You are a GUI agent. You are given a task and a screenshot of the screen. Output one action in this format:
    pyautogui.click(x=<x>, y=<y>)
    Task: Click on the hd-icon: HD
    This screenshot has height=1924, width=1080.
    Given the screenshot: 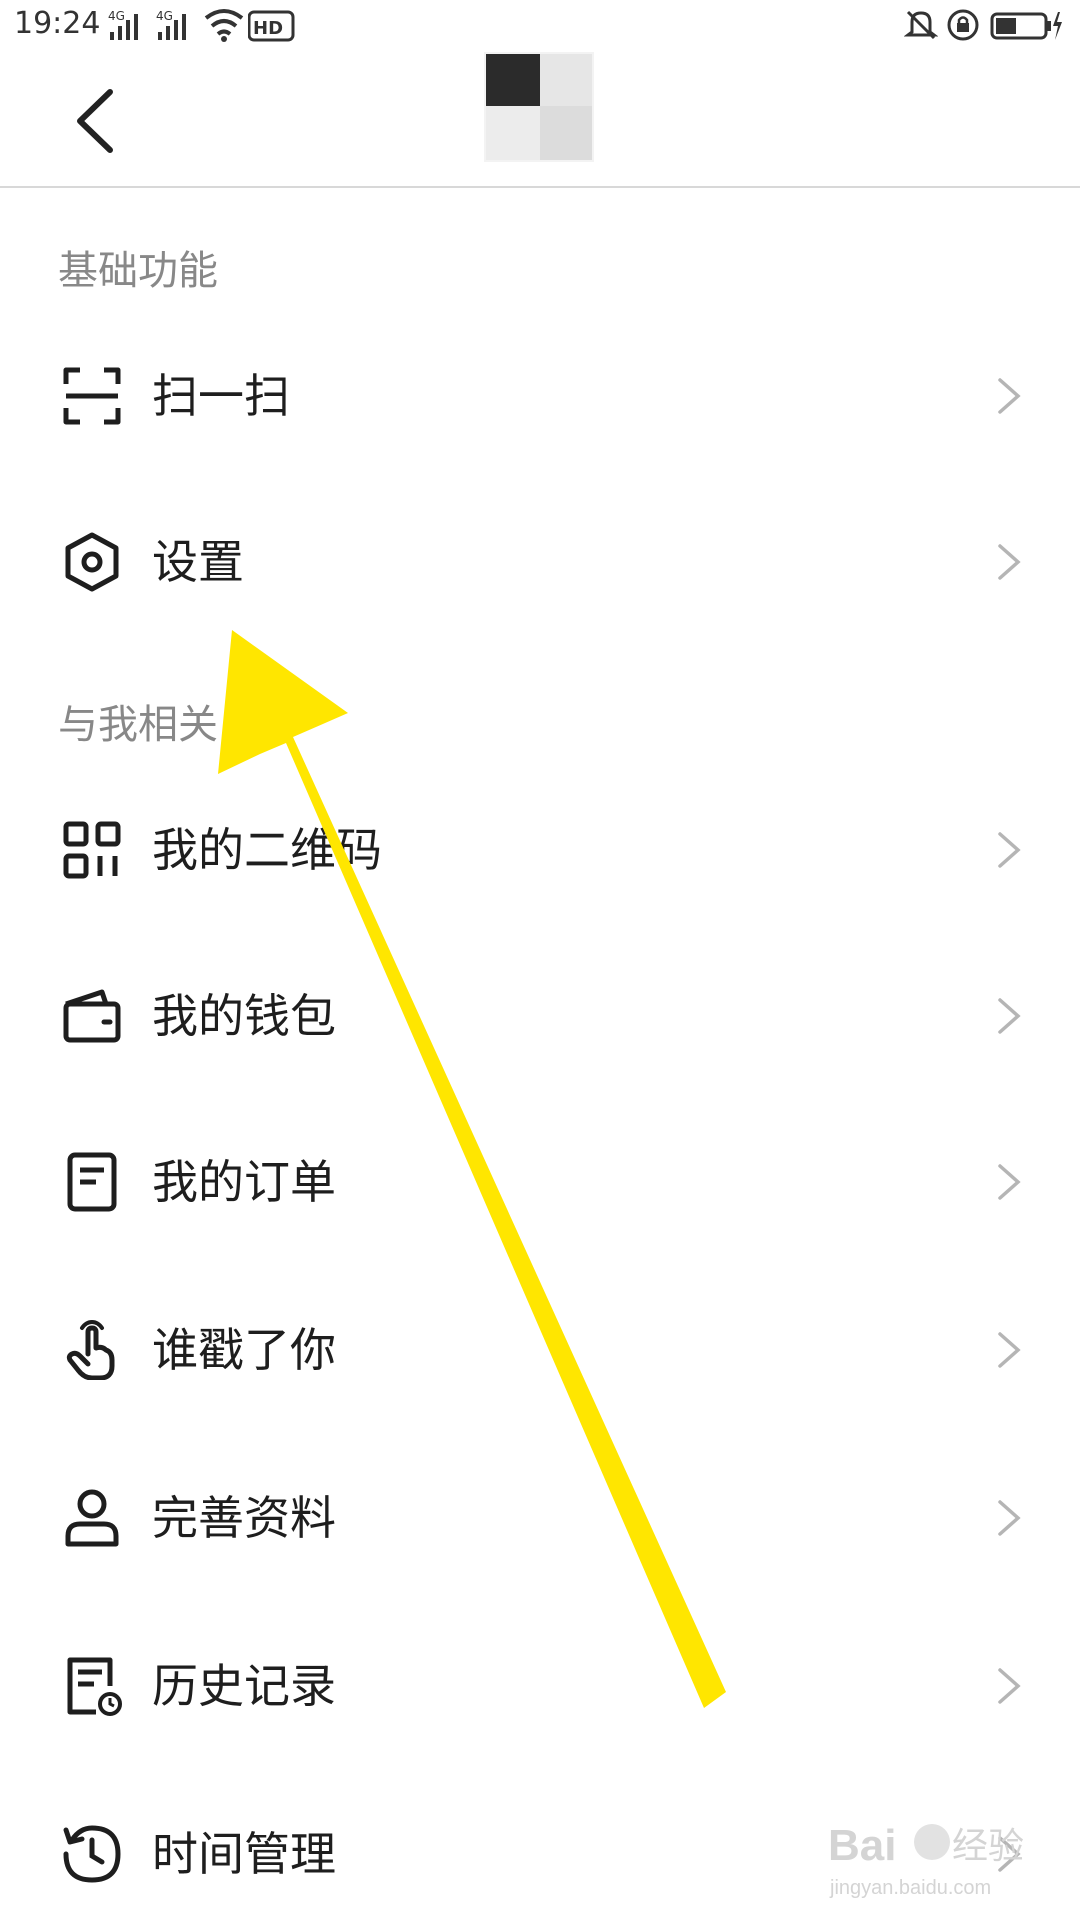 What is the action you would take?
    pyautogui.click(x=271, y=26)
    